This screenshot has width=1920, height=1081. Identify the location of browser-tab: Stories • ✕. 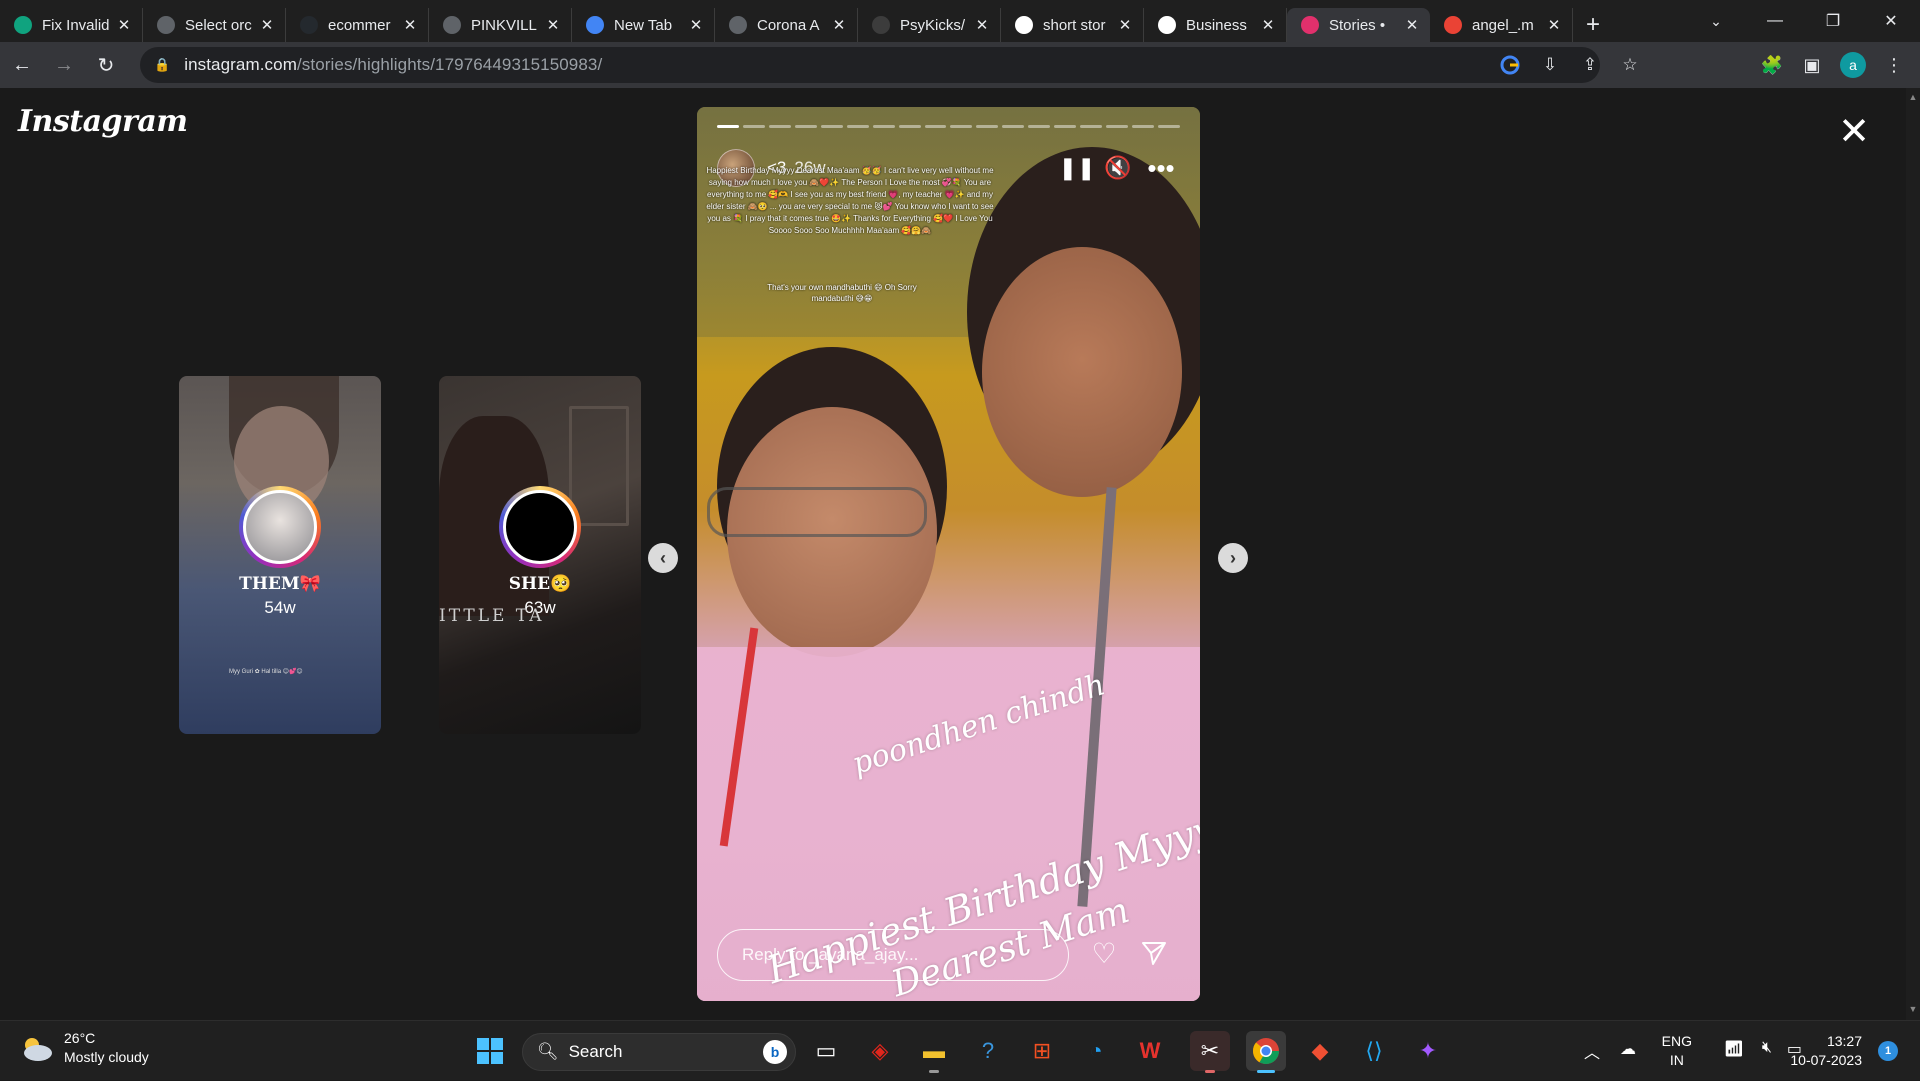
(1358, 25).